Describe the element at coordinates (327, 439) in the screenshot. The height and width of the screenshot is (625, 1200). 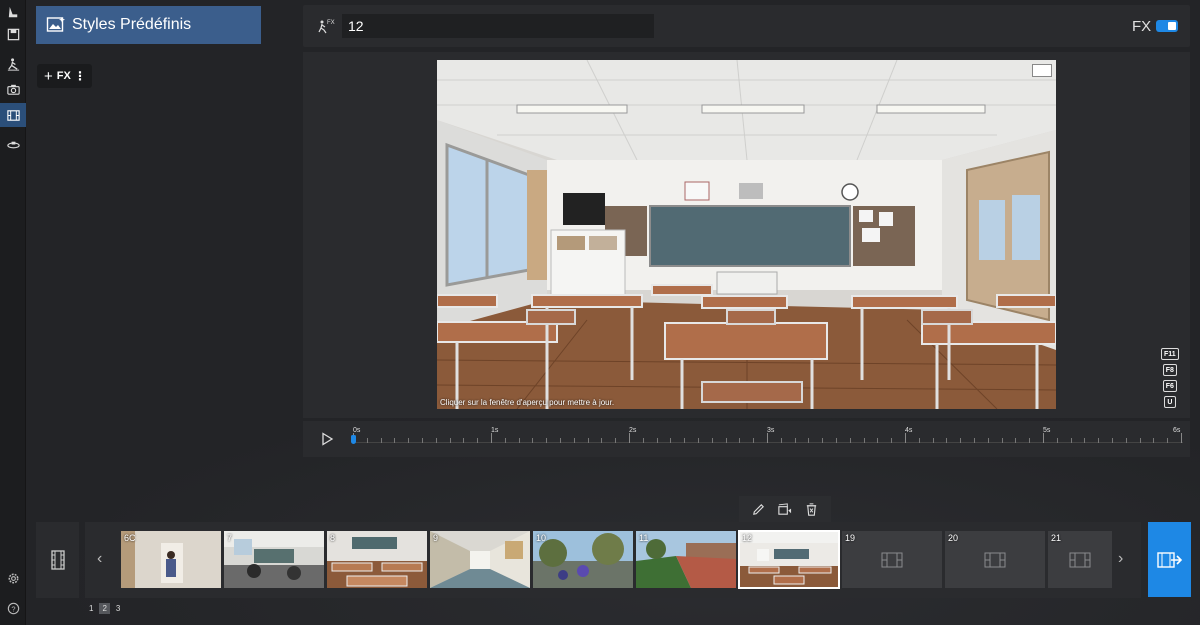
I see `play-icon` at that location.